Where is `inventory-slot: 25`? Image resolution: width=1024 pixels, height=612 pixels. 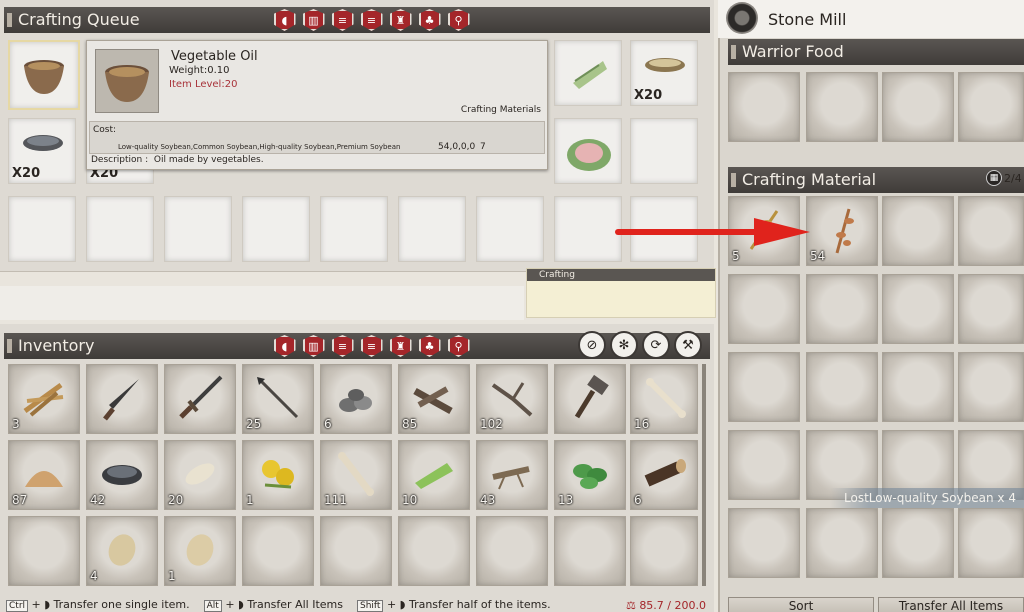
inventory-slot: 25 is located at coordinates (278, 399).